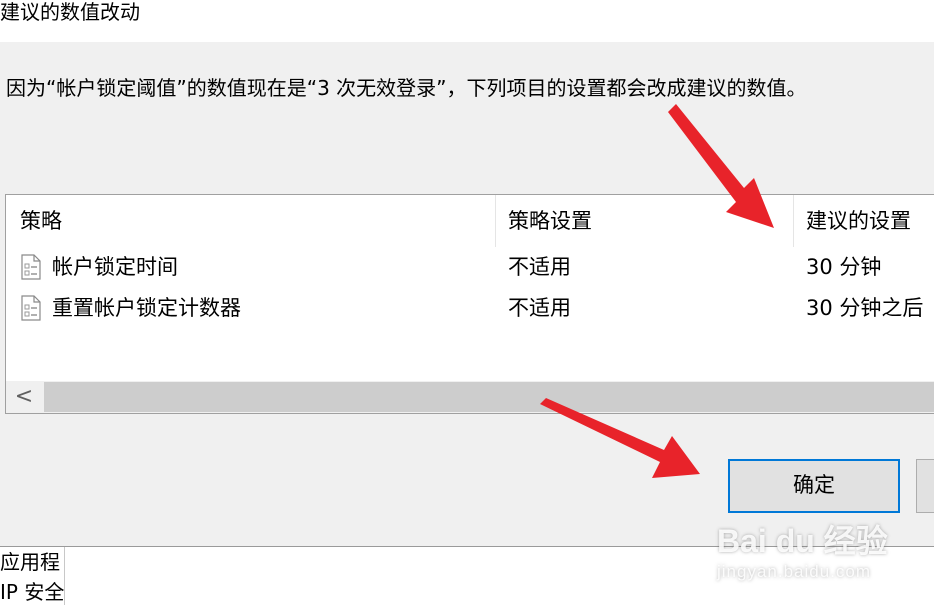 Image resolution: width=934 pixels, height=605 pixels. What do you see at coordinates (251, 221) in the screenshot?
I see `column-header-policy: 策略` at bounding box center [251, 221].